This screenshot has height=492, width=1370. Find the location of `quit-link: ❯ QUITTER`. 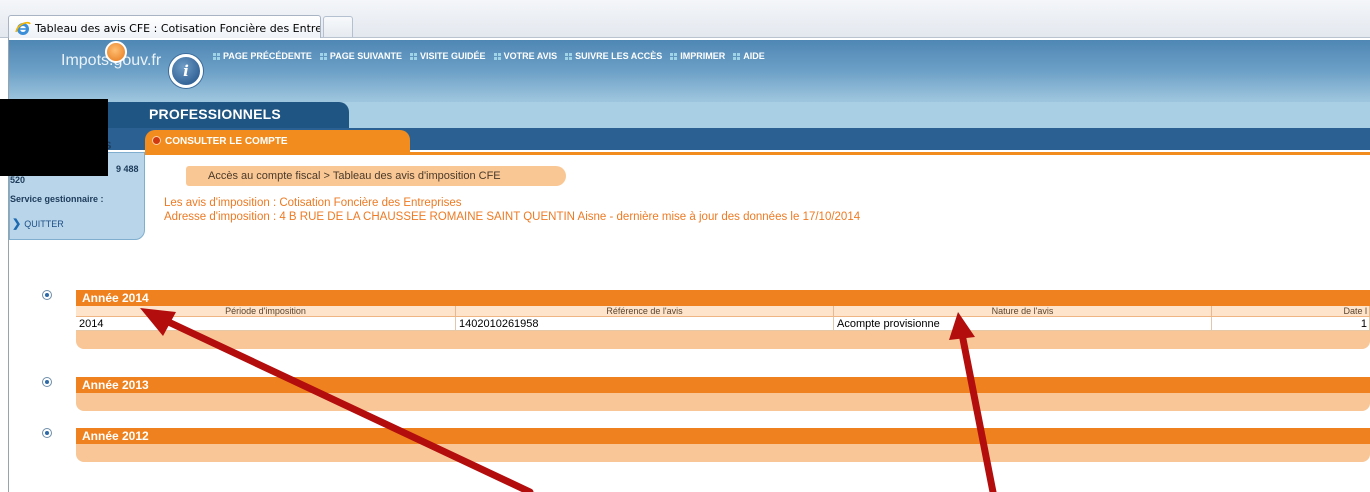

quit-link: ❯ QUITTER is located at coordinates (38, 223).